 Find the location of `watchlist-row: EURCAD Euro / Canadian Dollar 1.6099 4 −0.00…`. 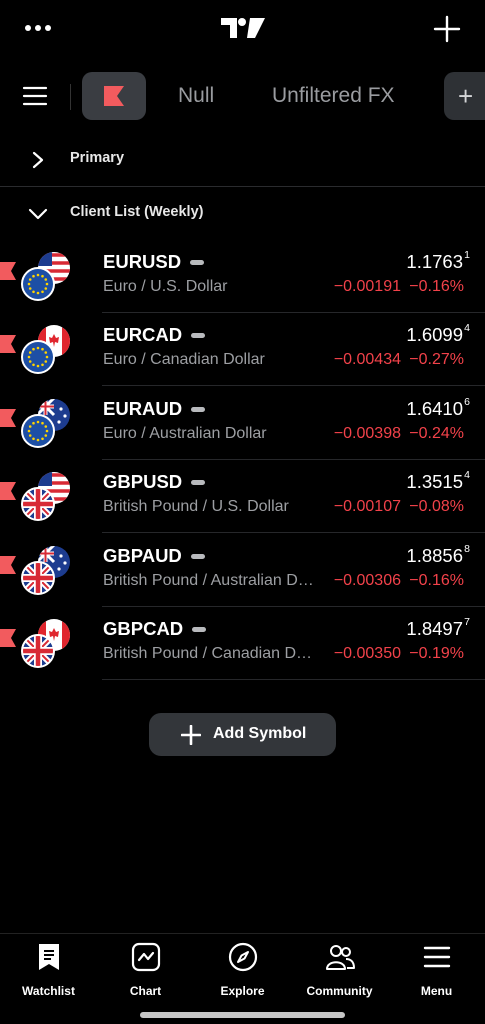

watchlist-row: EURCAD Euro / Canadian Dollar 1.6099 4 −0.00… is located at coordinates (242, 349).